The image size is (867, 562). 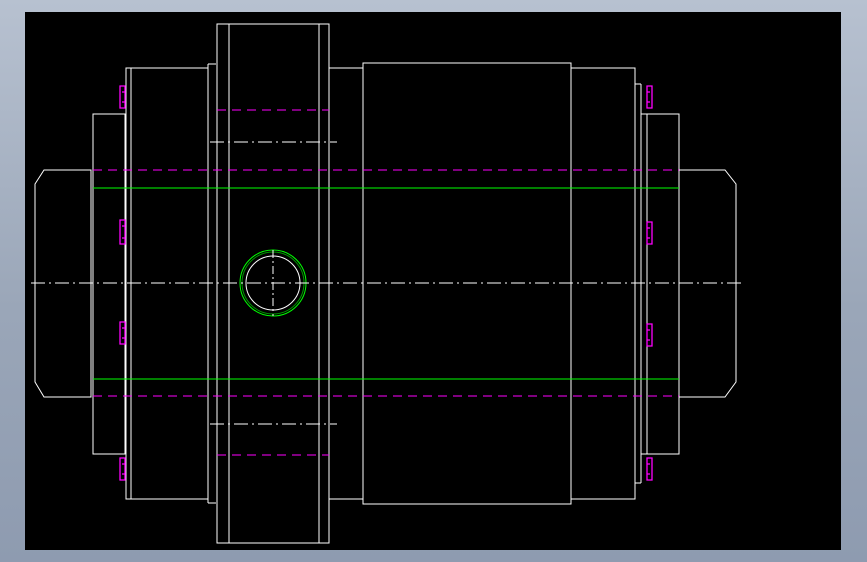 What do you see at coordinates (122, 469) in the screenshot?
I see `bolt-left-bottom` at bounding box center [122, 469].